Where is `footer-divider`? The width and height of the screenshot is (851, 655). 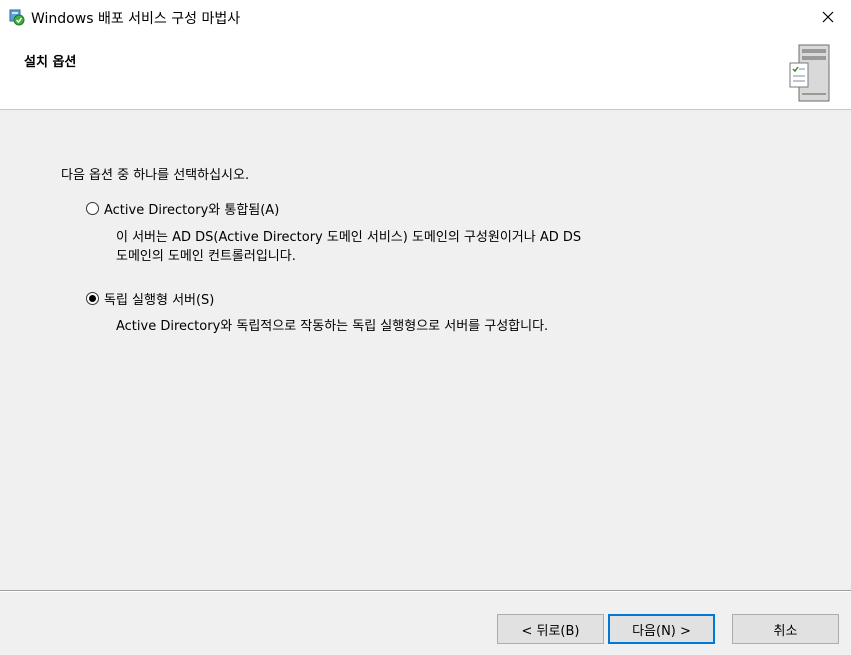 footer-divider is located at coordinates (425, 591).